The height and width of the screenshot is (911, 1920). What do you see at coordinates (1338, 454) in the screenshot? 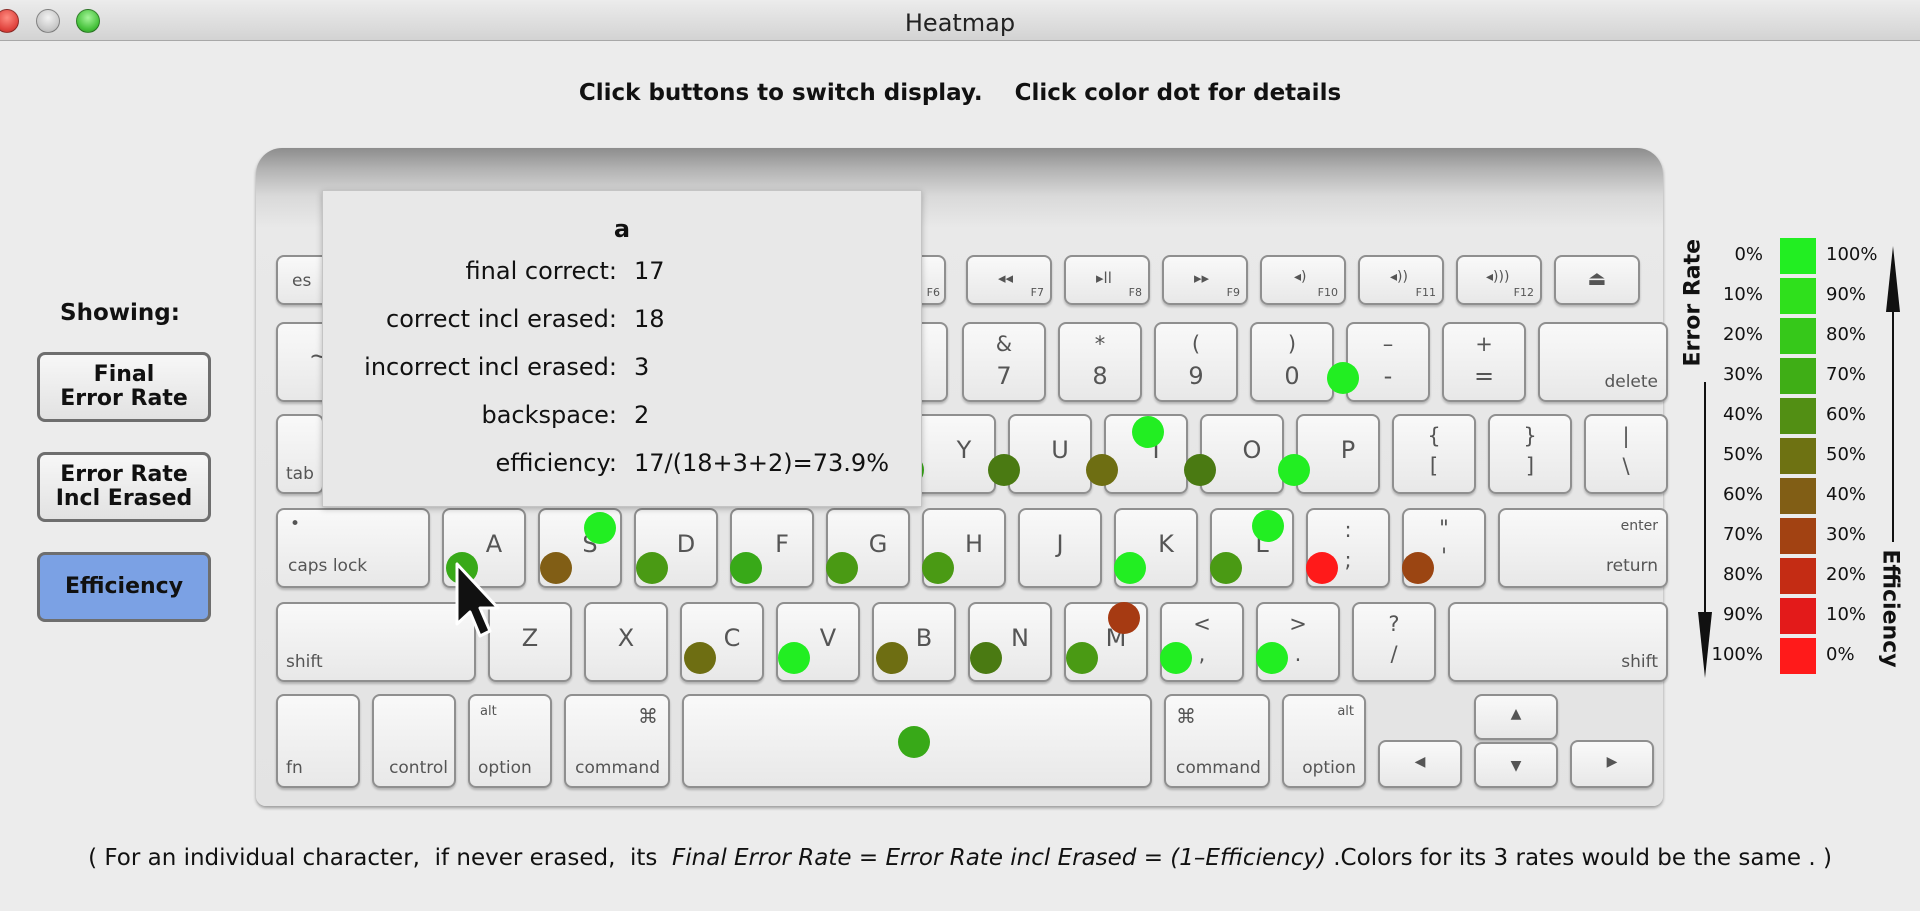
I see `key-p: P` at bounding box center [1338, 454].